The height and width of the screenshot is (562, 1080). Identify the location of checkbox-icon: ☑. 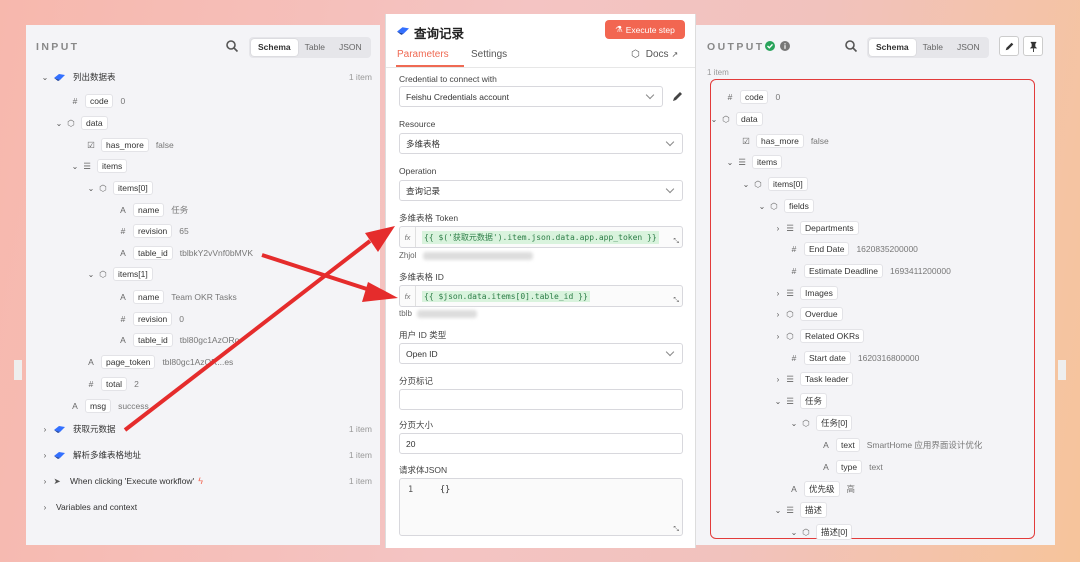
(91, 144).